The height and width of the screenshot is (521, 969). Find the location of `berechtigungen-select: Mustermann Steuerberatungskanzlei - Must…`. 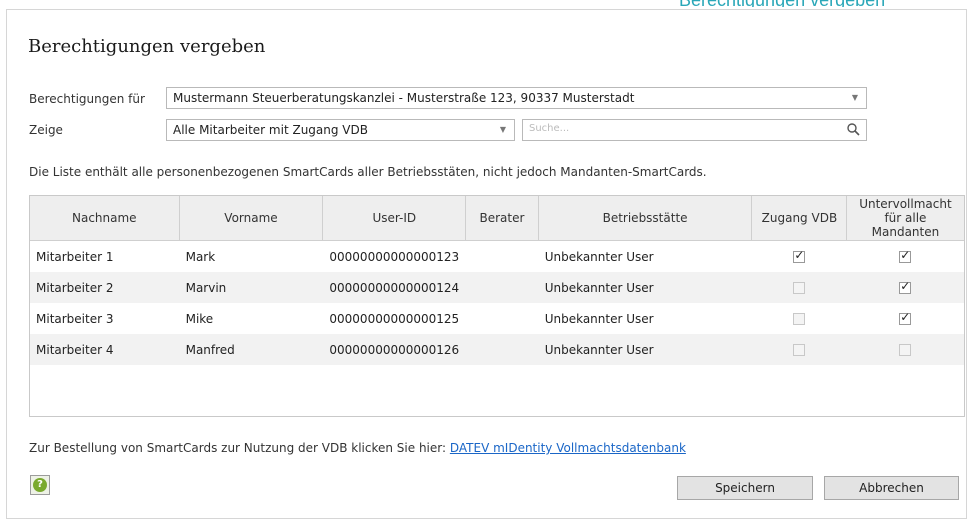

berechtigungen-select: Mustermann Steuerberatungskanzlei - Must… is located at coordinates (516, 98).